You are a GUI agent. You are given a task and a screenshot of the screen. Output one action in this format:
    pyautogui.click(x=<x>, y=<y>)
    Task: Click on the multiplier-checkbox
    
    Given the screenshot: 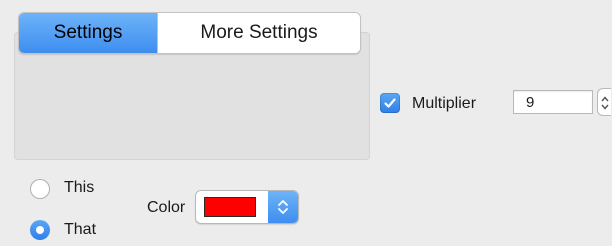 What is the action you would take?
    pyautogui.click(x=390, y=103)
    